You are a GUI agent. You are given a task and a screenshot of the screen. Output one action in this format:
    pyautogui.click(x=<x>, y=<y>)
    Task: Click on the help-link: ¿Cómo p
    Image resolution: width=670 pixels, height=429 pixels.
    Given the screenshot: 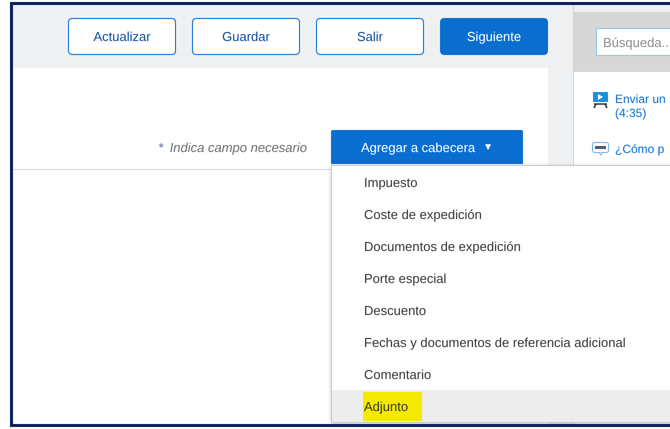 What is the action you would take?
    pyautogui.click(x=639, y=149)
    